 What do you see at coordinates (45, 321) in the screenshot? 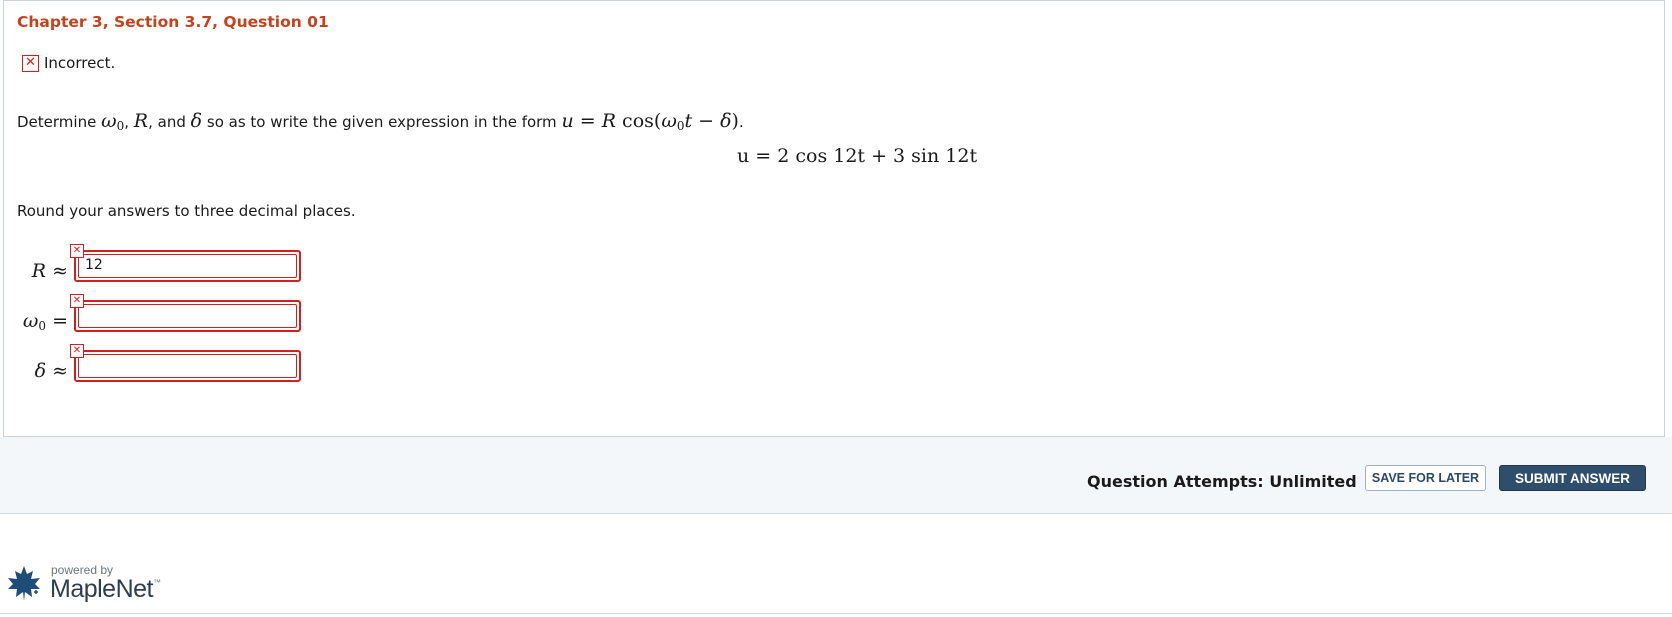
I see `answer-label-omega: ω0 =` at bounding box center [45, 321].